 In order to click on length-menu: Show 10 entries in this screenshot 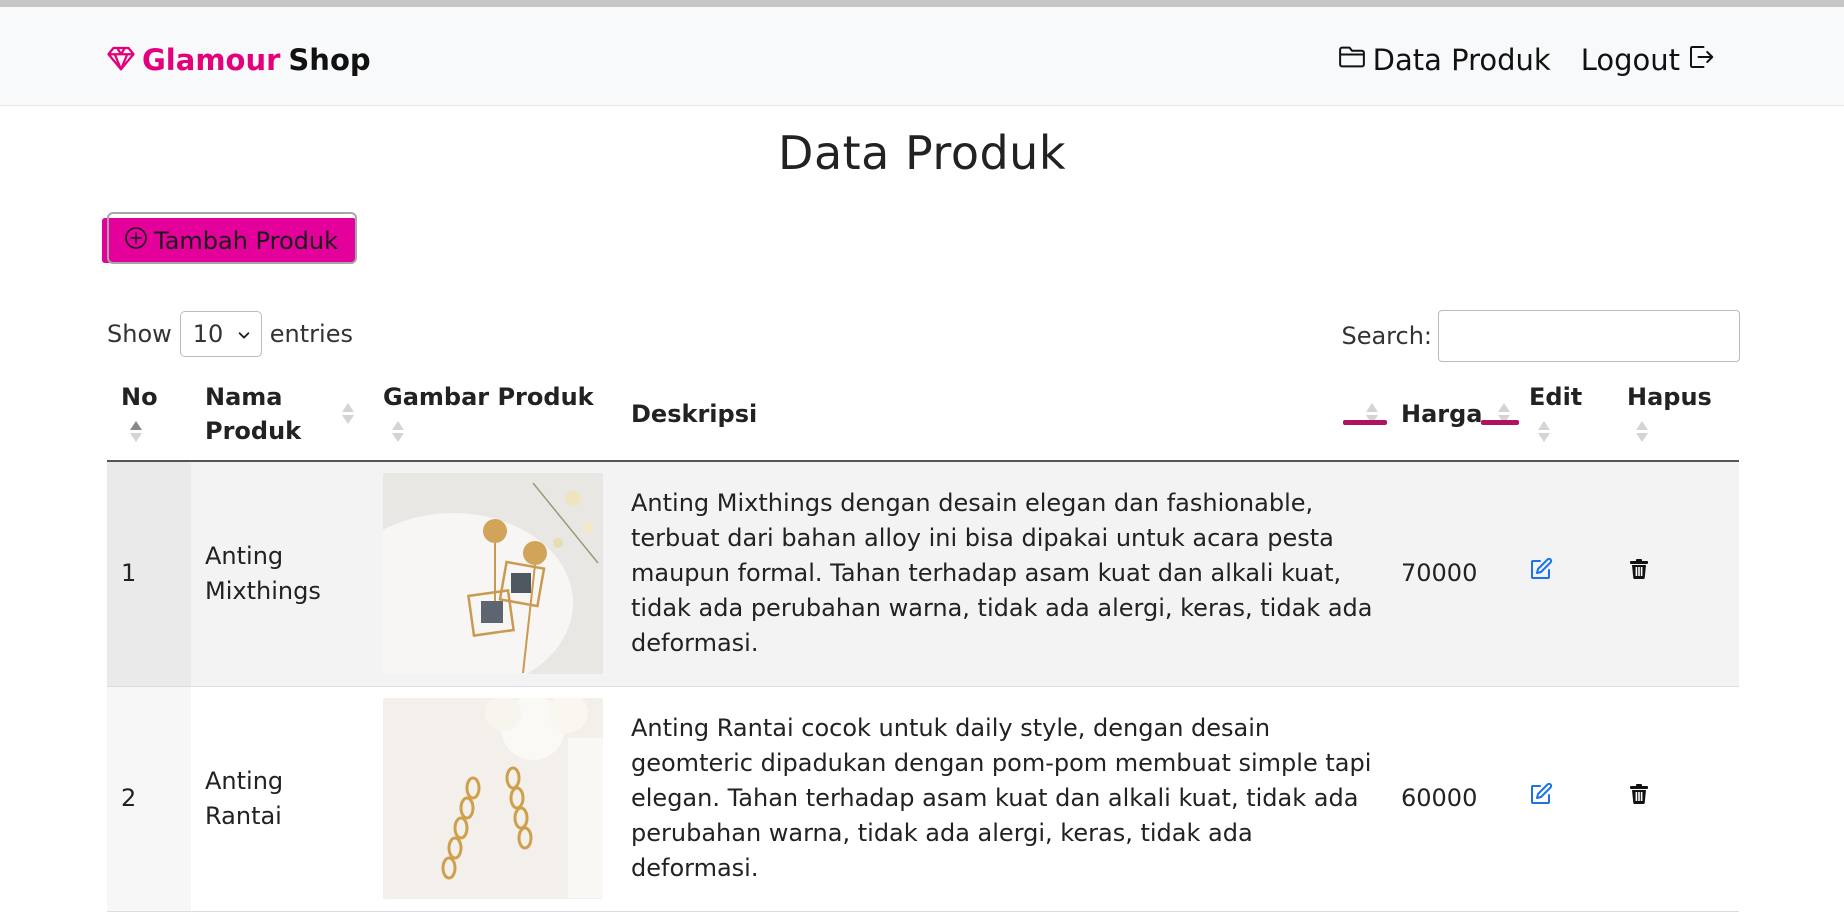, I will do `click(230, 334)`.